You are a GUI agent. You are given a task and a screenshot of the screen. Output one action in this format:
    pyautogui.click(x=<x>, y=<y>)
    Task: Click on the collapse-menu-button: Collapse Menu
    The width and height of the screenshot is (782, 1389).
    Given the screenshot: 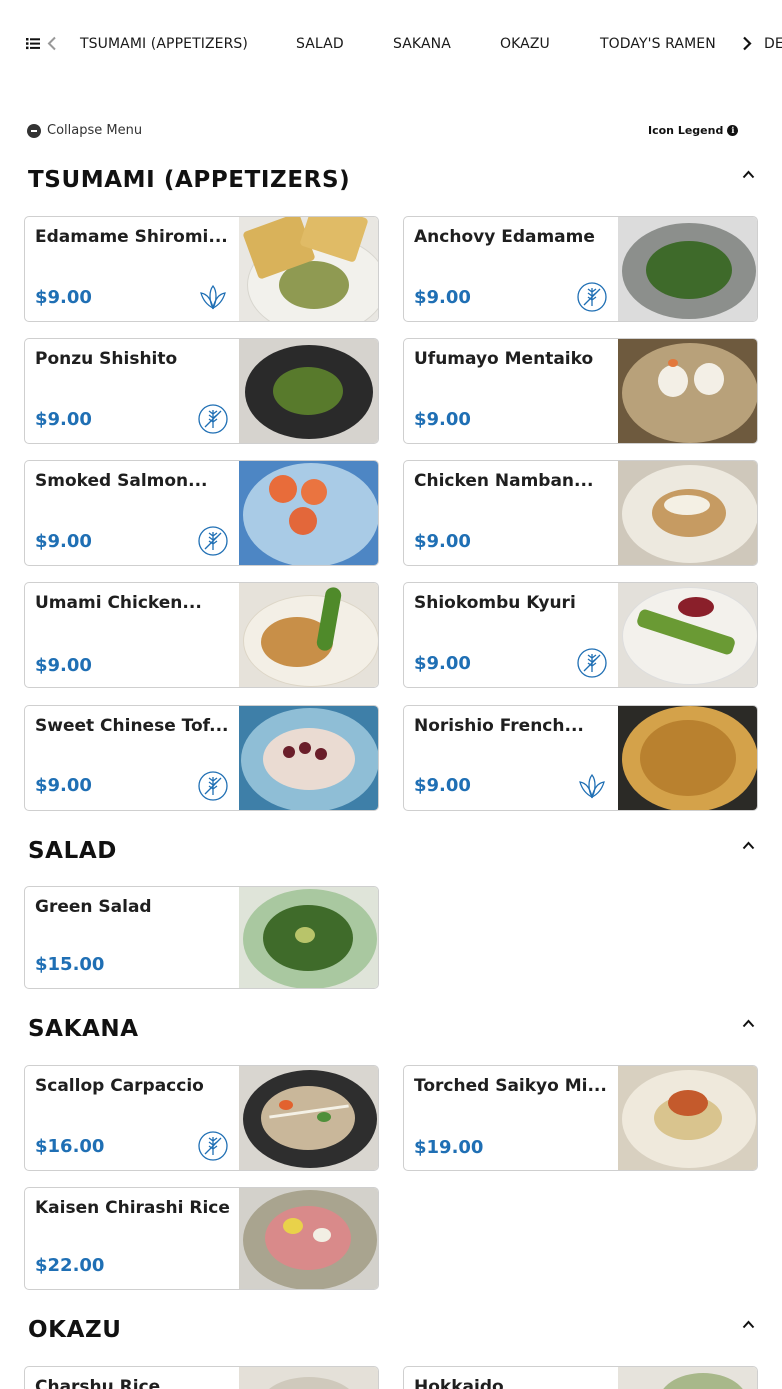 What is the action you would take?
    pyautogui.click(x=84, y=130)
    